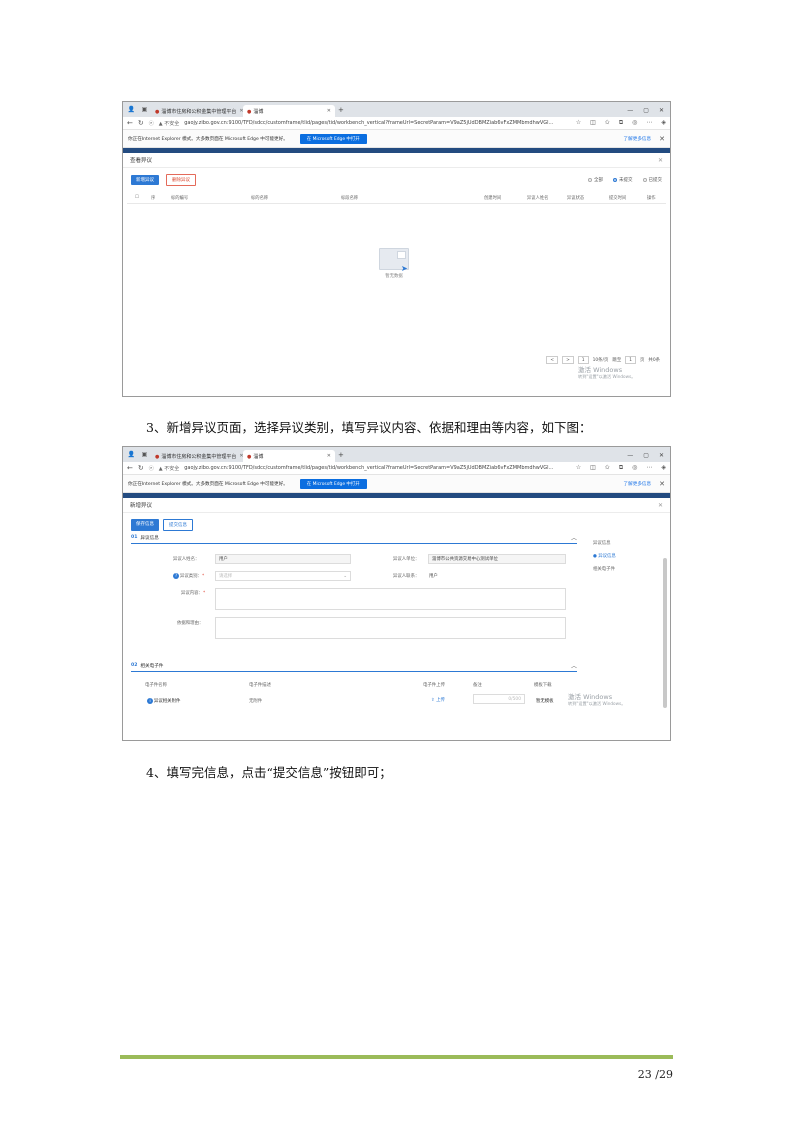 This screenshot has height=1122, width=793. Describe the element at coordinates (602, 543) in the screenshot. I see `anchor-nav-item: 异议信息` at that location.